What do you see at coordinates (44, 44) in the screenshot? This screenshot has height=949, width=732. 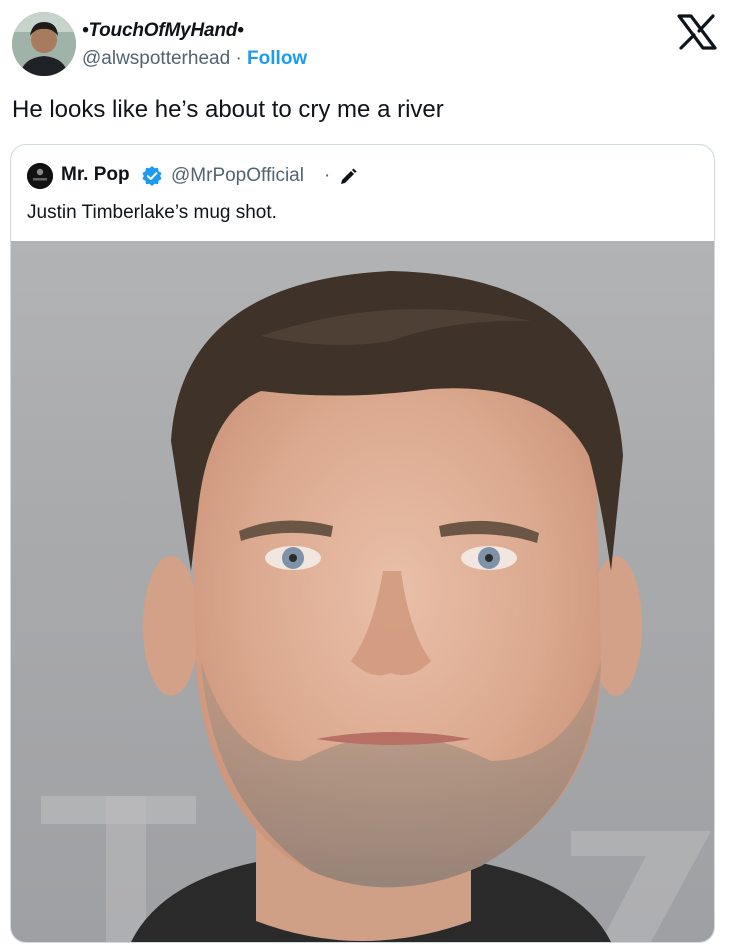 I see `author-avatar` at bounding box center [44, 44].